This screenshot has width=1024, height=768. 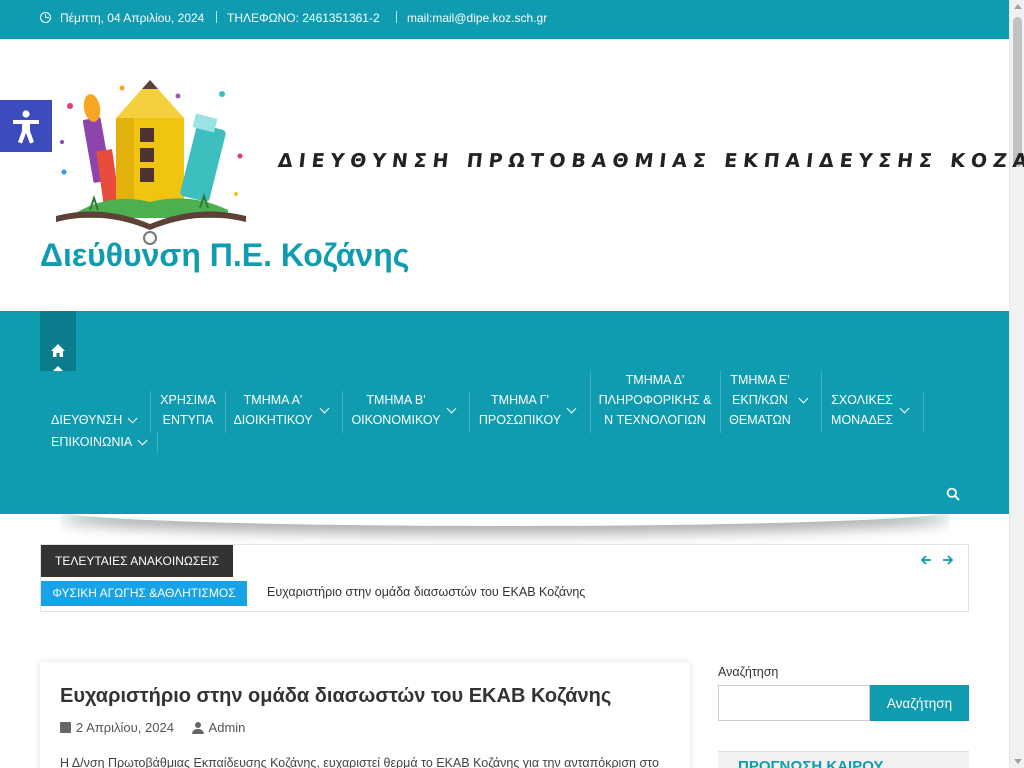 What do you see at coordinates (505, 529) in the screenshot?
I see `nav-shadow` at bounding box center [505, 529].